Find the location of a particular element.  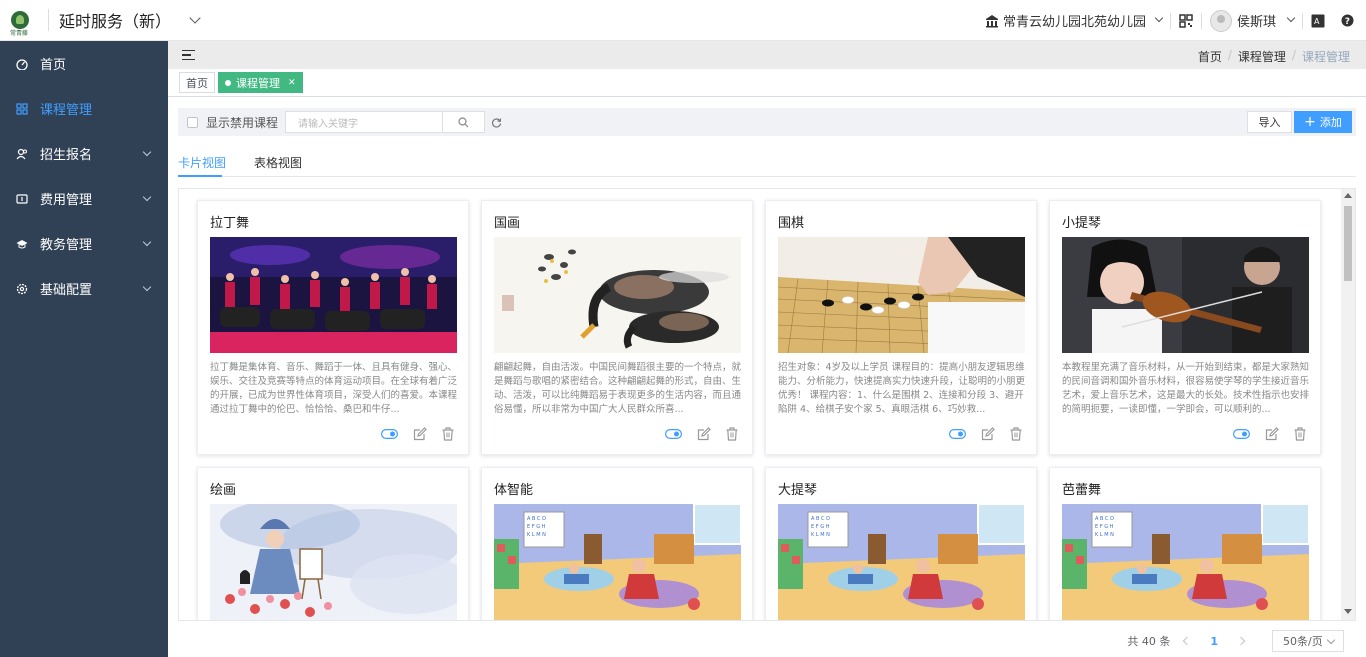

hamburger-icon is located at coordinates (188, 55).